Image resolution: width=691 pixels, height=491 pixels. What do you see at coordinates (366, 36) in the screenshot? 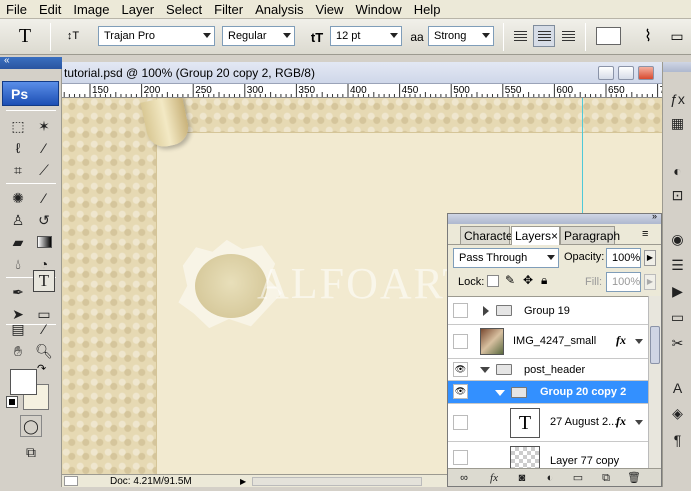
I see `font-size-select: 12 pt` at bounding box center [366, 36].